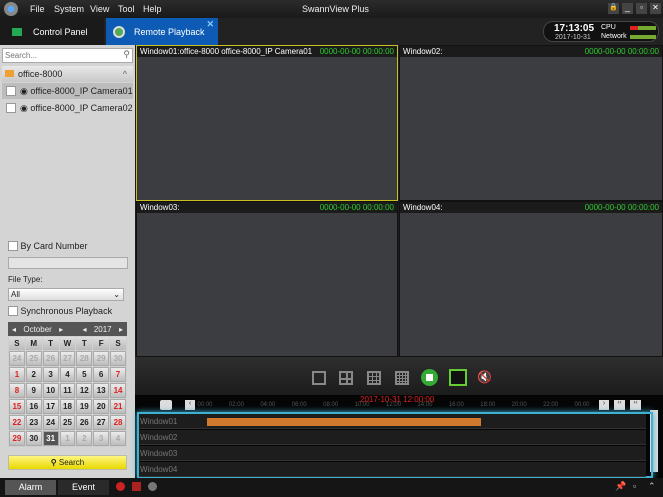 The width and height of the screenshot is (663, 497). Describe the element at coordinates (429, 377) in the screenshot. I see `stop-all-button` at that location.